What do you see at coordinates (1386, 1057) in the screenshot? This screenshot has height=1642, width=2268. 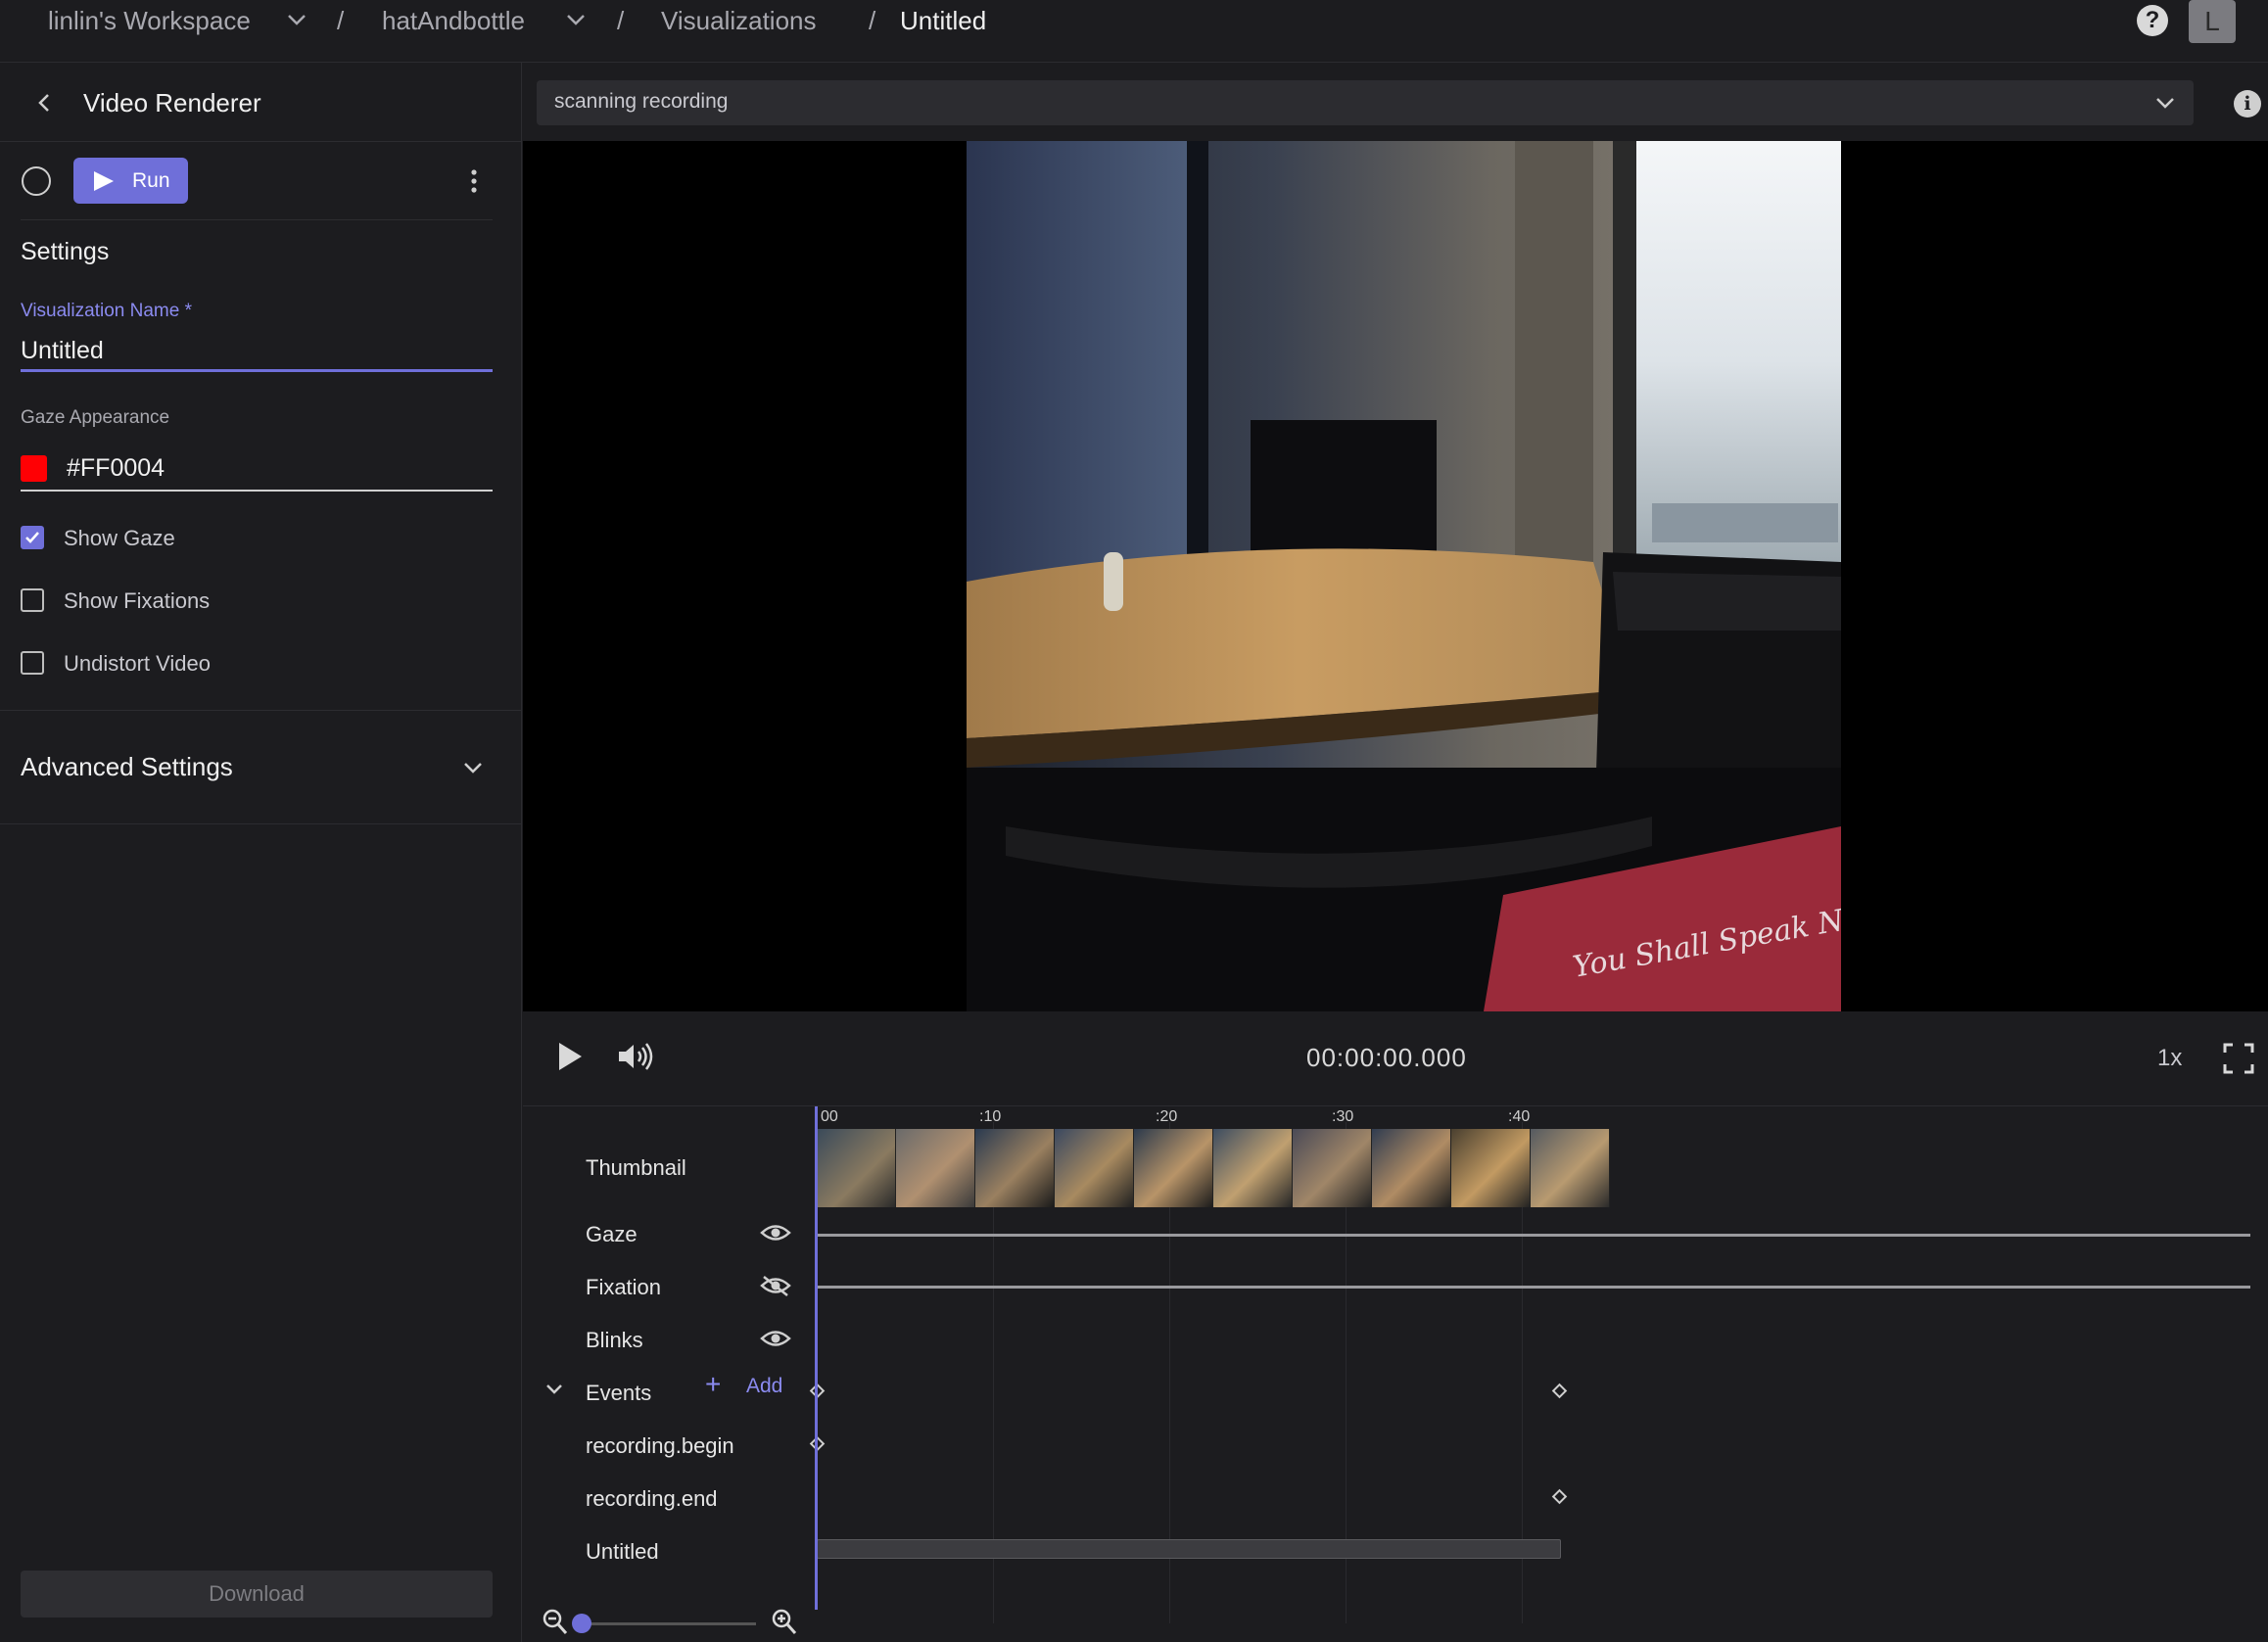 I see `timecode: 00:00:00.000` at bounding box center [1386, 1057].